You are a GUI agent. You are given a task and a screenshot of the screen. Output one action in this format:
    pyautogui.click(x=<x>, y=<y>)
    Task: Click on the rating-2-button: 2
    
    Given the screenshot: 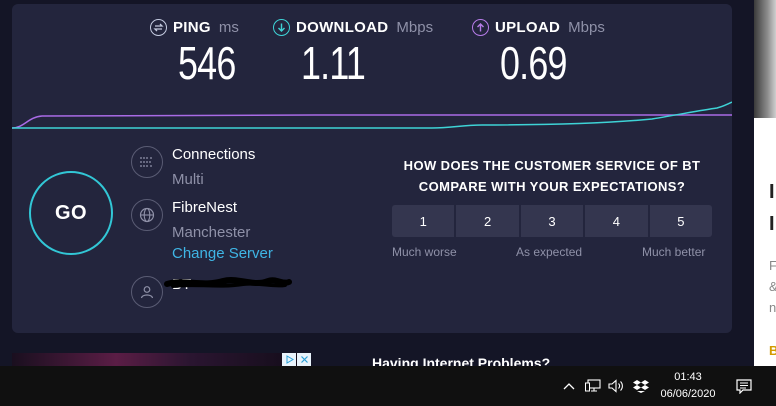 What is the action you would take?
    pyautogui.click(x=487, y=221)
    